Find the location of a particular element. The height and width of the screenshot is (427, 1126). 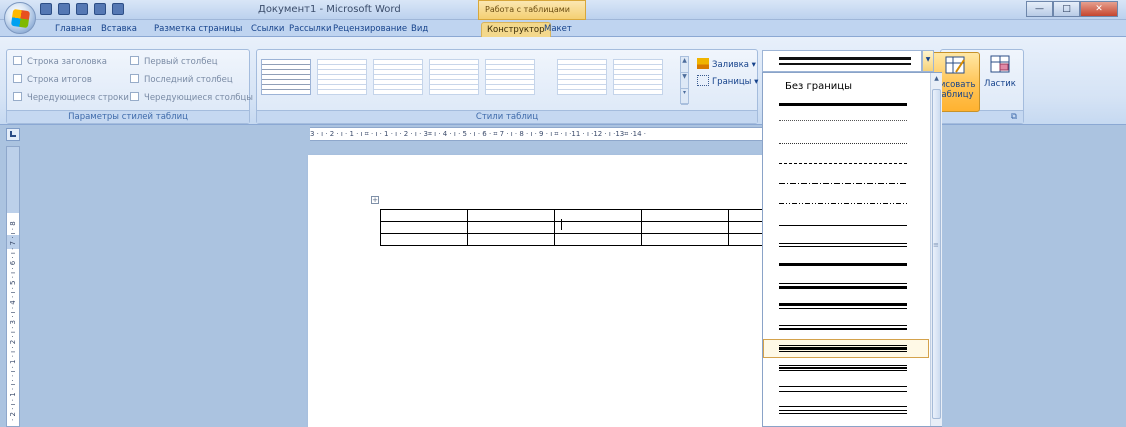

print-preview-icon is located at coordinates (100, 9).